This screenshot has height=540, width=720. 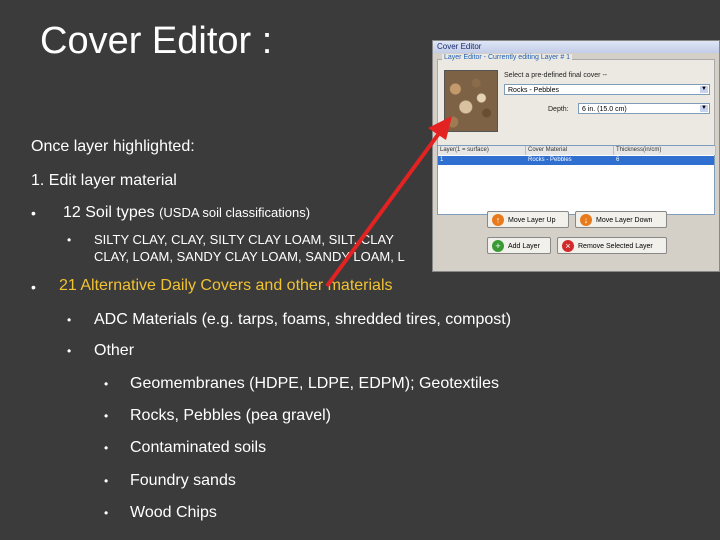 What do you see at coordinates (104, 180) in the screenshot?
I see `step-edit-layer-material: 1. Edit layer material` at bounding box center [104, 180].